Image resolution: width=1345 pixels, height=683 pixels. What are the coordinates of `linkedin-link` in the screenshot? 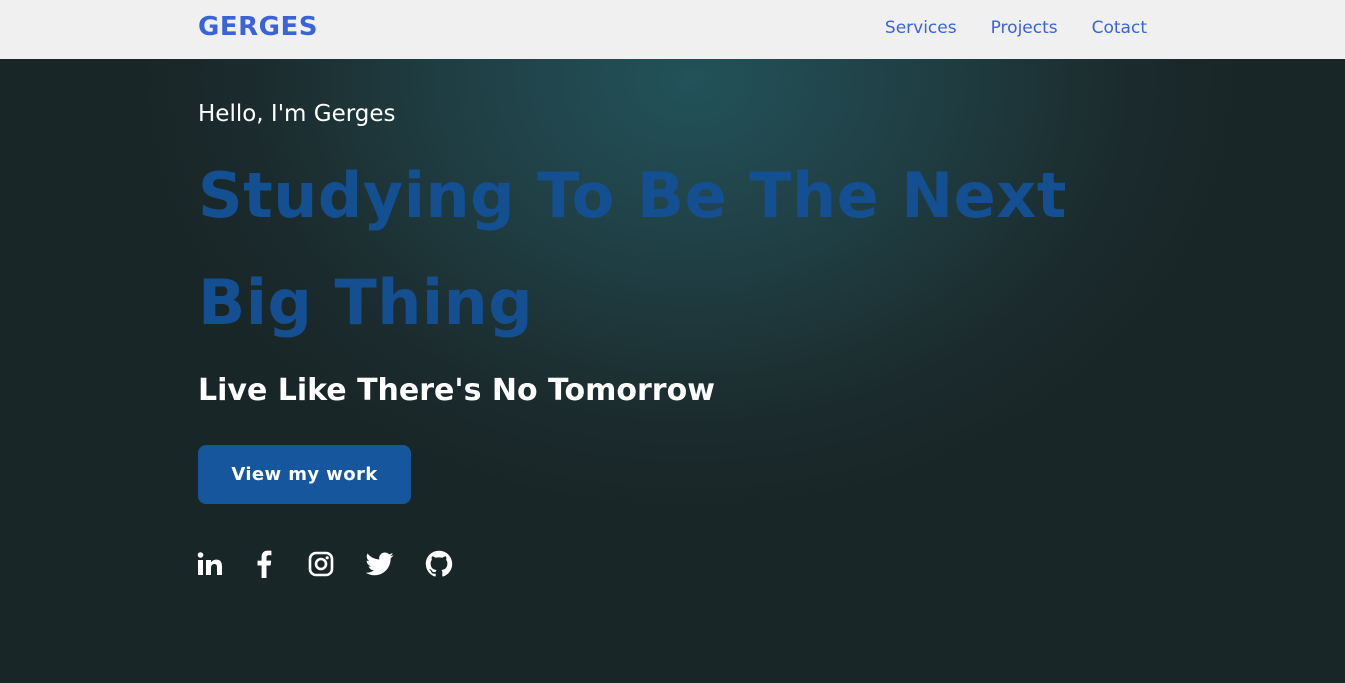 It's located at (210, 564).